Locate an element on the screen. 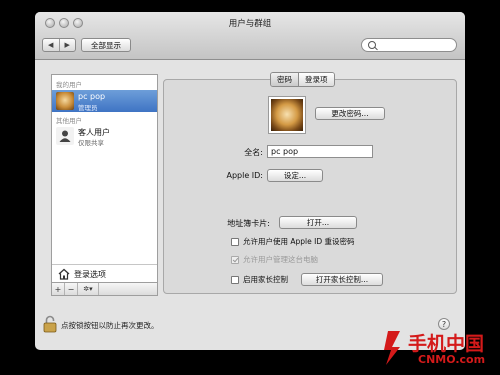  back-forward-control: ◀ ▶ is located at coordinates (59, 45).